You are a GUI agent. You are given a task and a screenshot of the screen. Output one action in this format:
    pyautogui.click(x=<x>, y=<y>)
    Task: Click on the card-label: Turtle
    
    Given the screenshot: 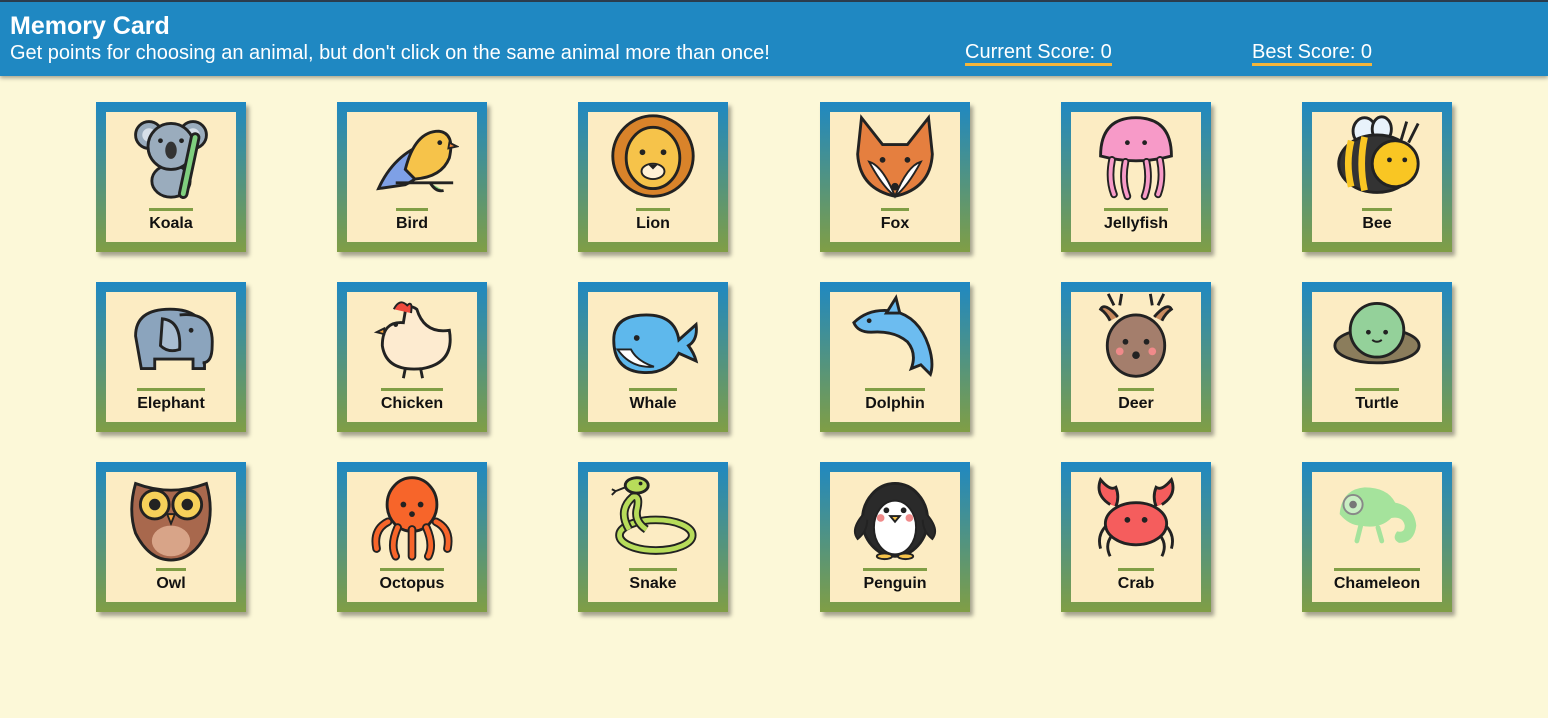 What is the action you would take?
    pyautogui.click(x=1377, y=400)
    